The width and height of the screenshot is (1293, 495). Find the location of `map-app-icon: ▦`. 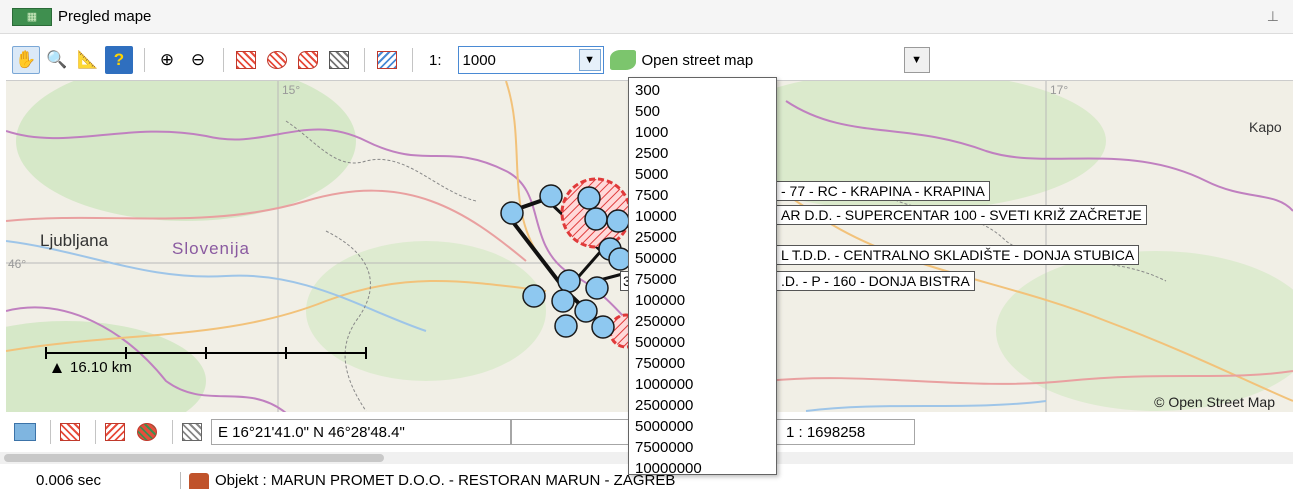

map-app-icon: ▦ is located at coordinates (32, 16).